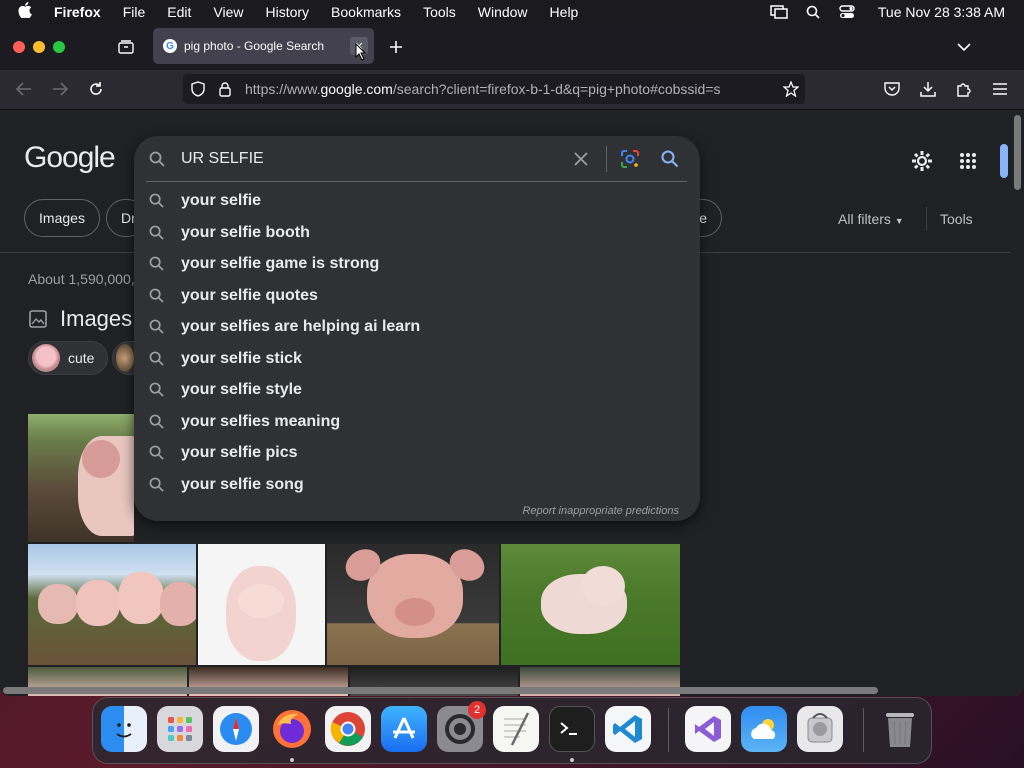 This screenshot has width=1024, height=768. I want to click on firefox-icon, so click(292, 729).